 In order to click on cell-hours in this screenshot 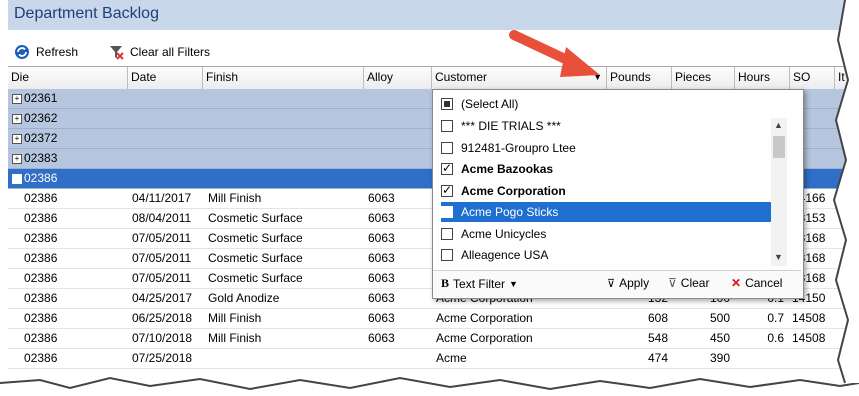, I will do `click(760, 359)`.